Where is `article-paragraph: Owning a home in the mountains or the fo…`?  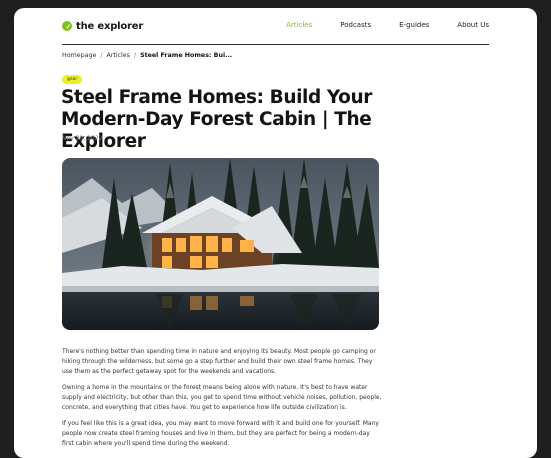
article-paragraph: Owning a home in the mountains or the fo… is located at coordinates (222, 397).